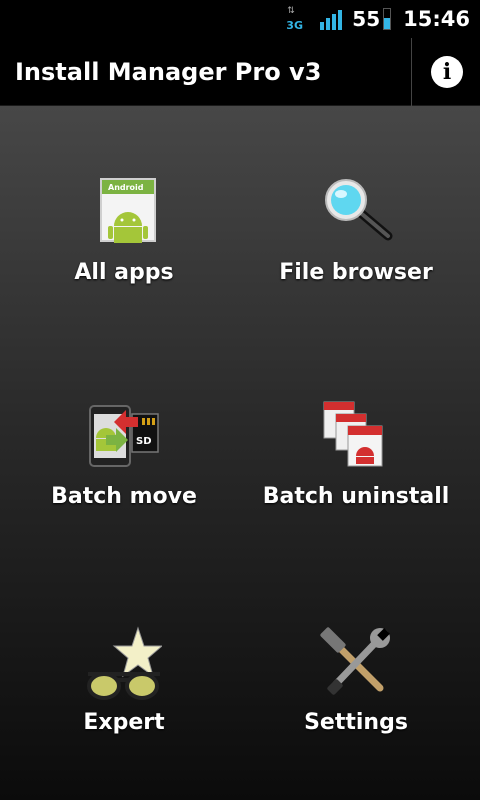 The width and height of the screenshot is (480, 800). I want to click on settings-label: Settings, so click(356, 722).